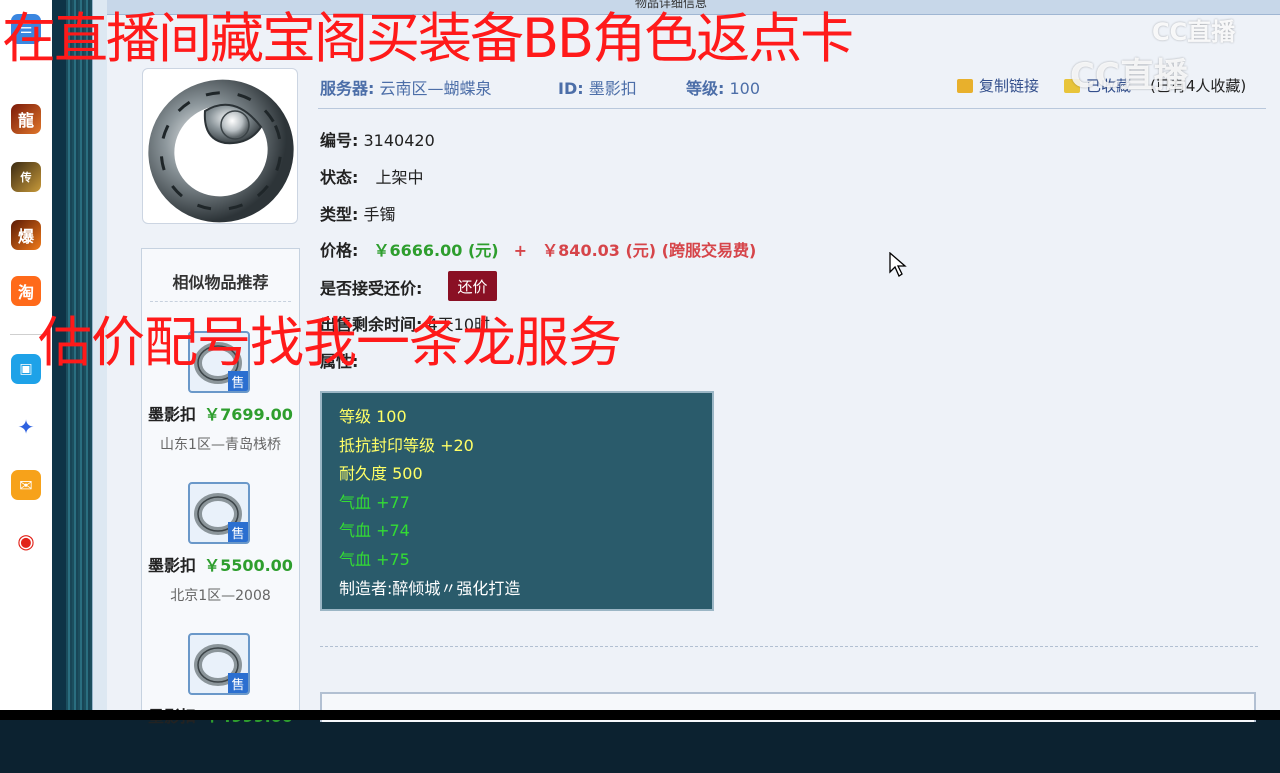 The width and height of the screenshot is (1280, 773). Describe the element at coordinates (374, 531) in the screenshot. I see `attr-hp-2: 气血 +74` at that location.